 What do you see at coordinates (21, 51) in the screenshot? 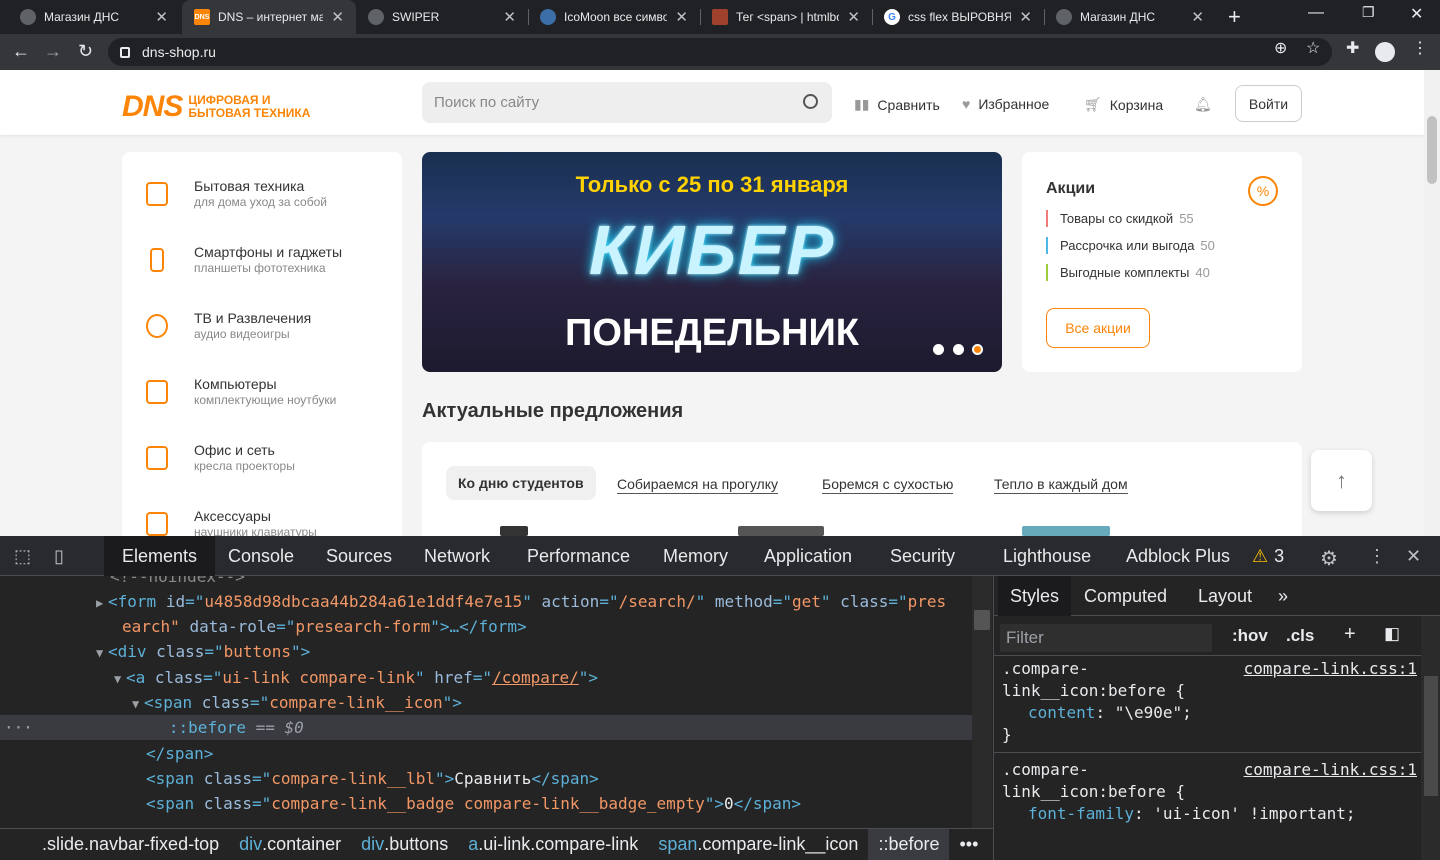
I see `back-icon: ←` at bounding box center [21, 51].